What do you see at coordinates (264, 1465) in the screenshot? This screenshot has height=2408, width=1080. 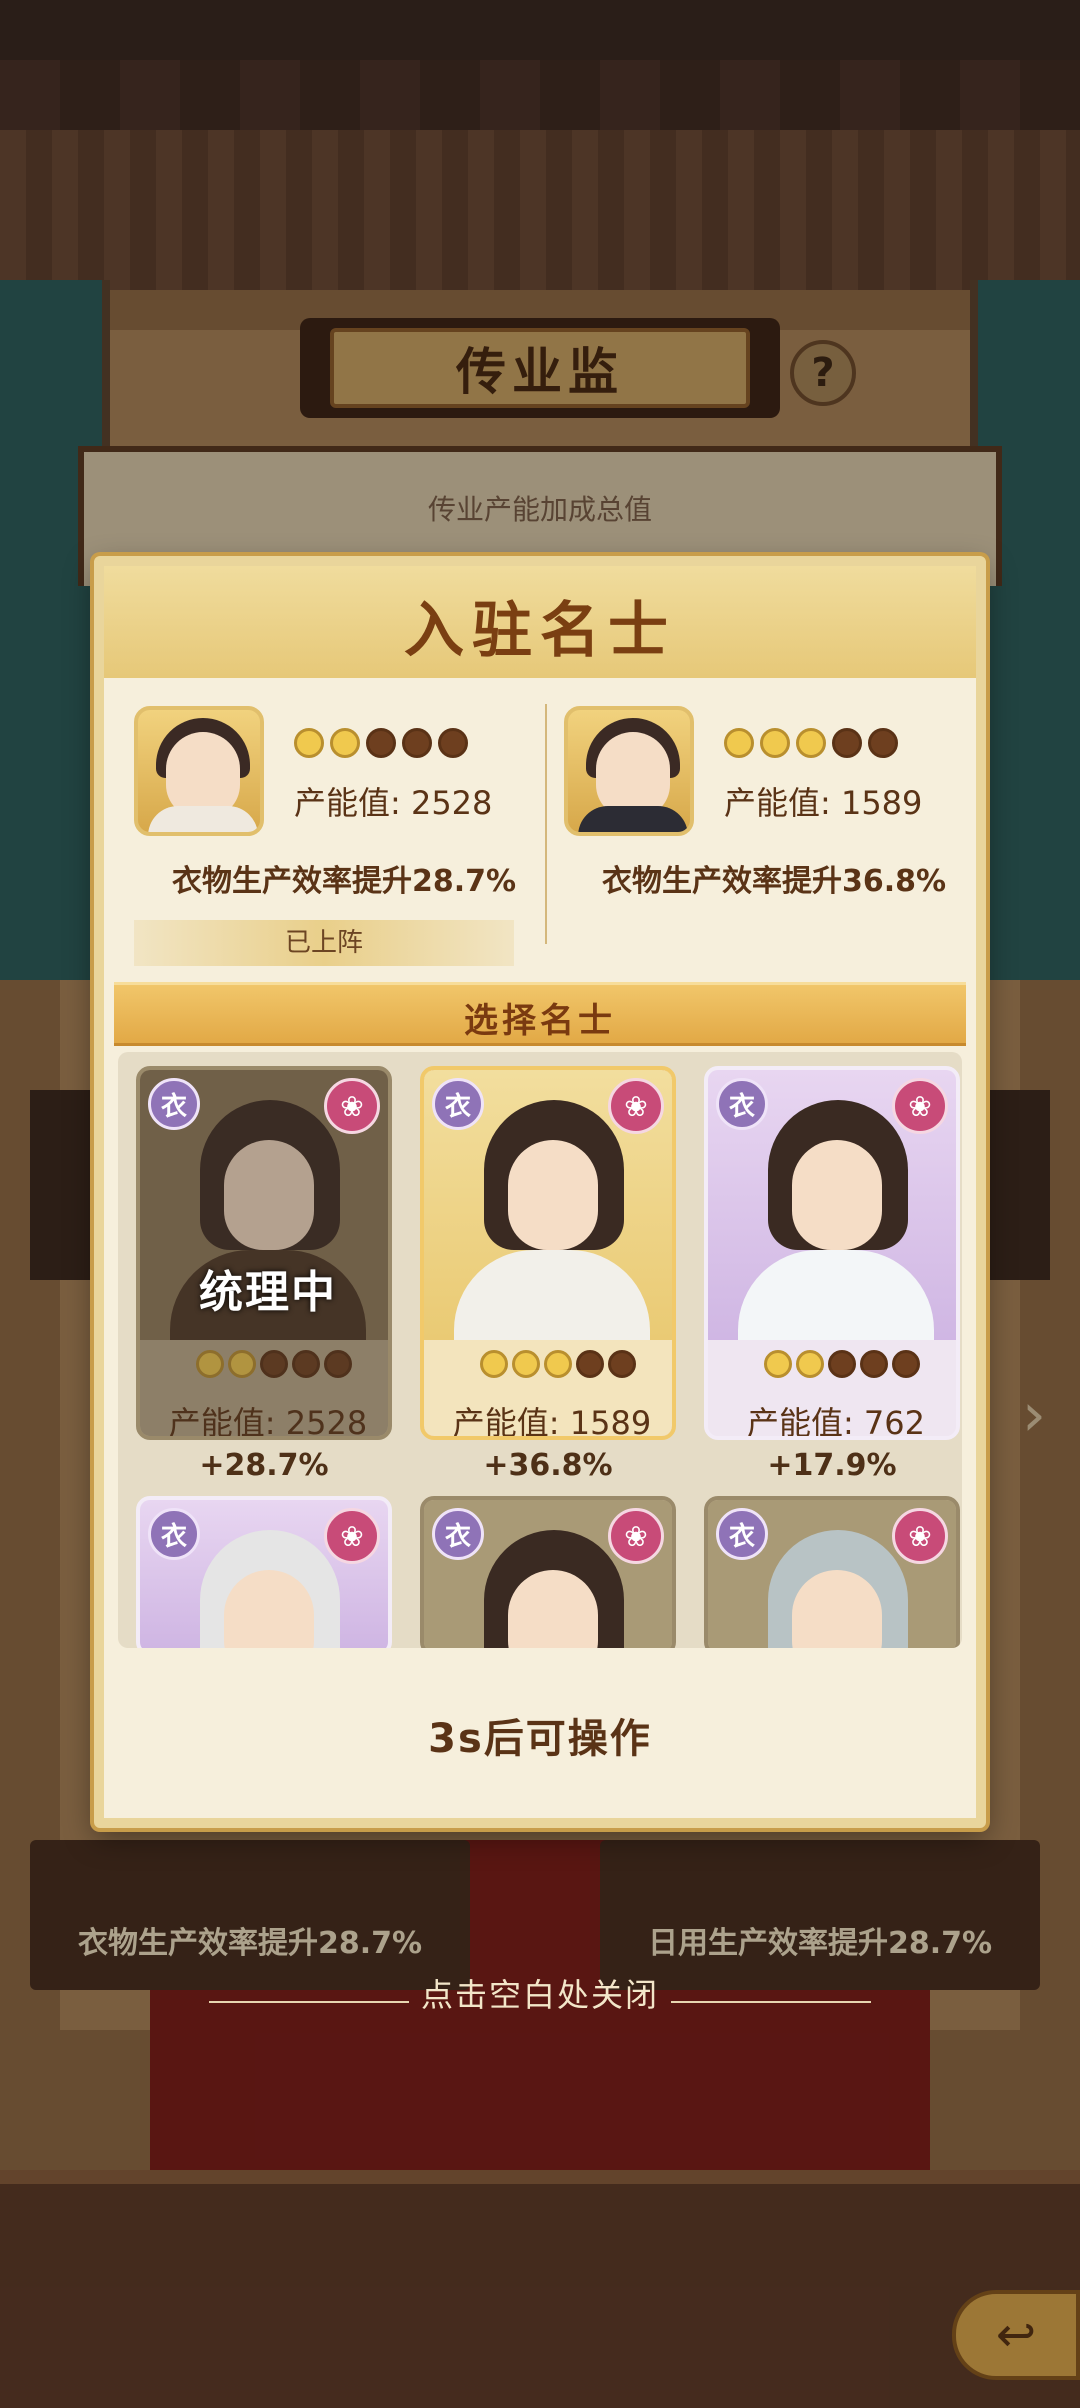 I see `boost-percent: +28.7%` at bounding box center [264, 1465].